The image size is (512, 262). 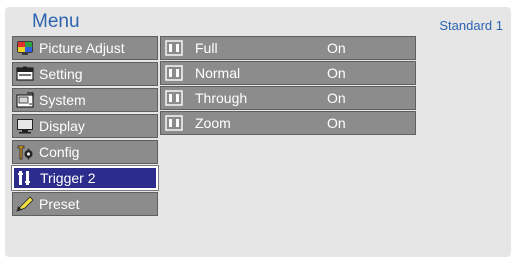 I want to click on menu-item-label: Display, so click(x=62, y=126).